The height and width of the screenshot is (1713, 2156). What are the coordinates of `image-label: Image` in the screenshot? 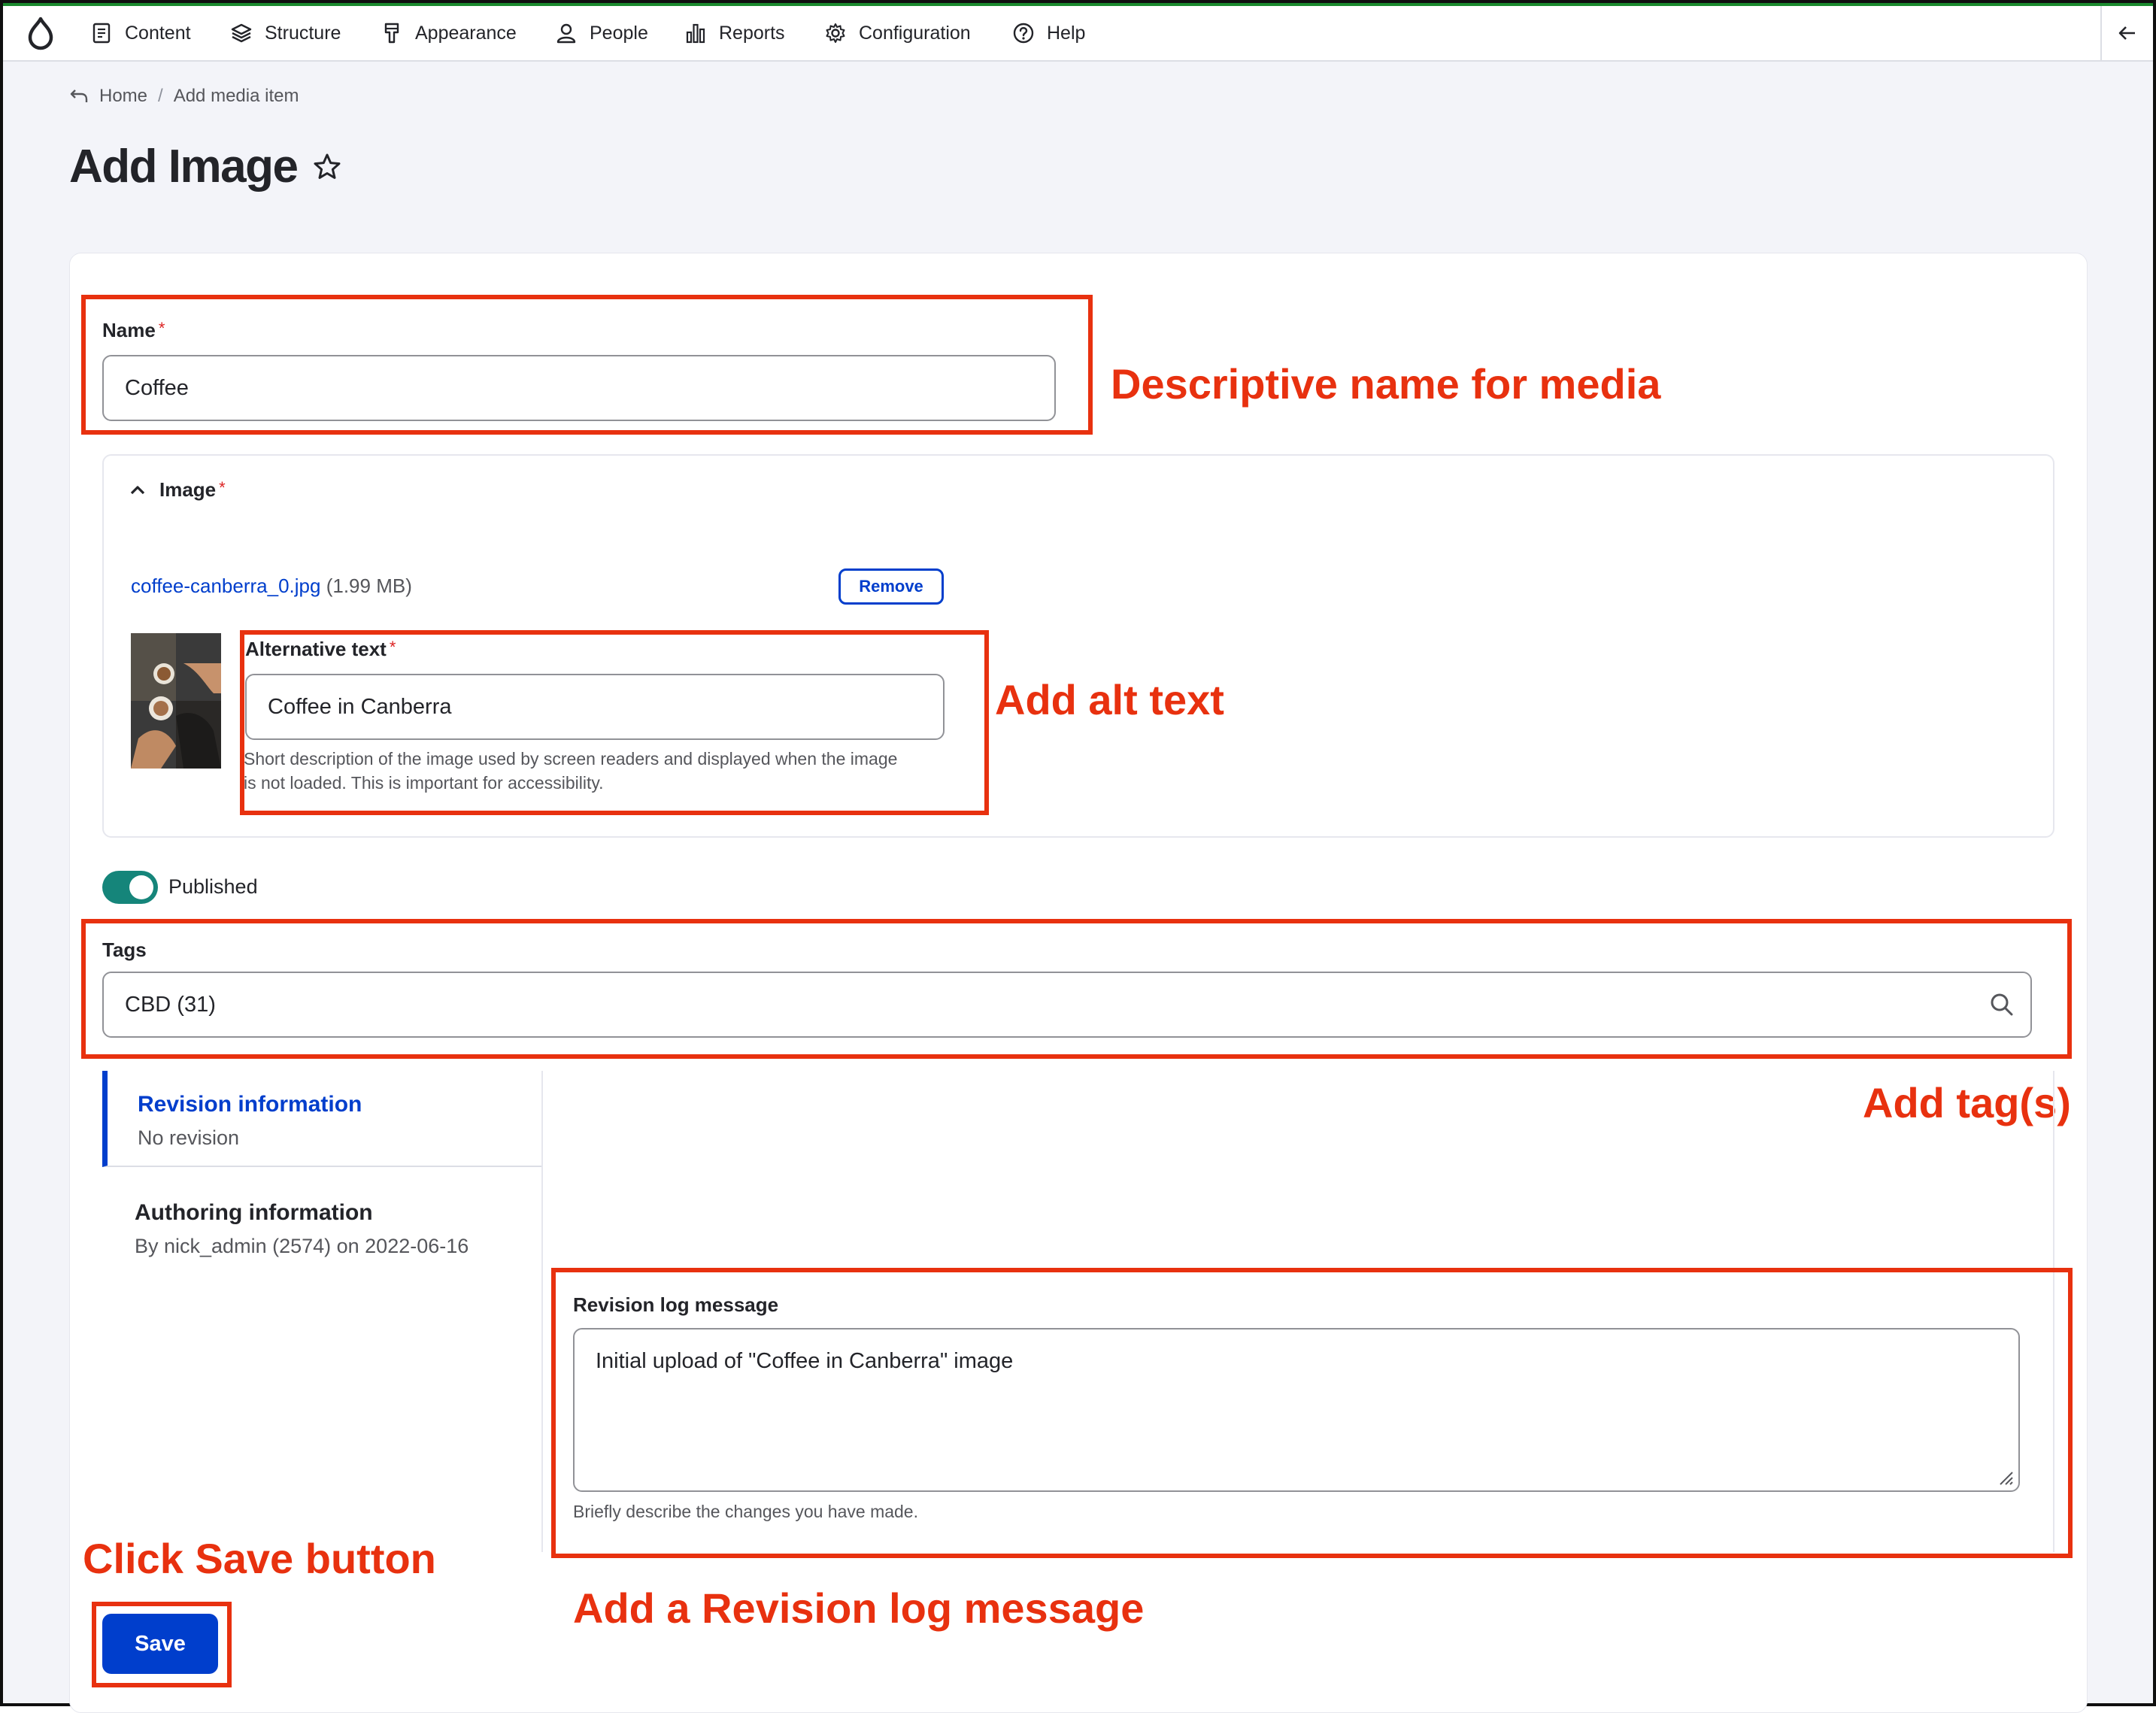 It's located at (188, 489).